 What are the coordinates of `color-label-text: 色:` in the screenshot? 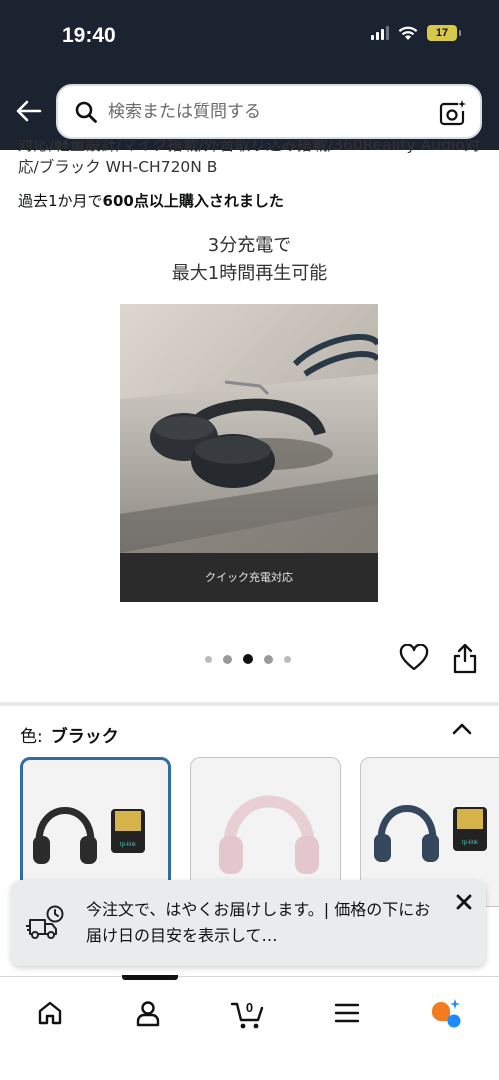 It's located at (31, 737).